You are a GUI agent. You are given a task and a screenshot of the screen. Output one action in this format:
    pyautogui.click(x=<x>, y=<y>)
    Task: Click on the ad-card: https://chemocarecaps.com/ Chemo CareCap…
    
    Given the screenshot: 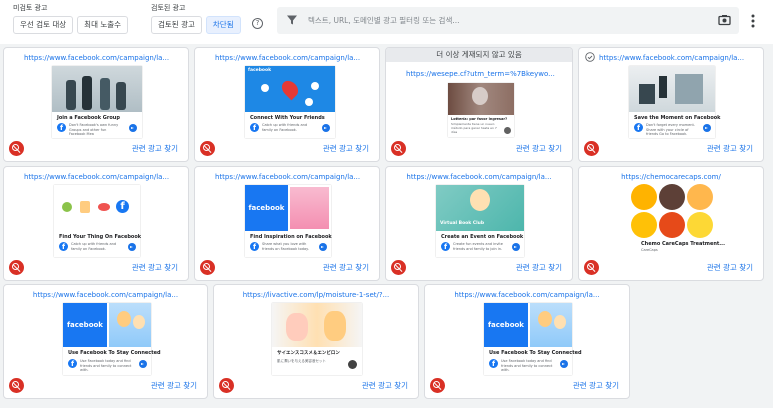 What is the action you would take?
    pyautogui.click(x=671, y=223)
    